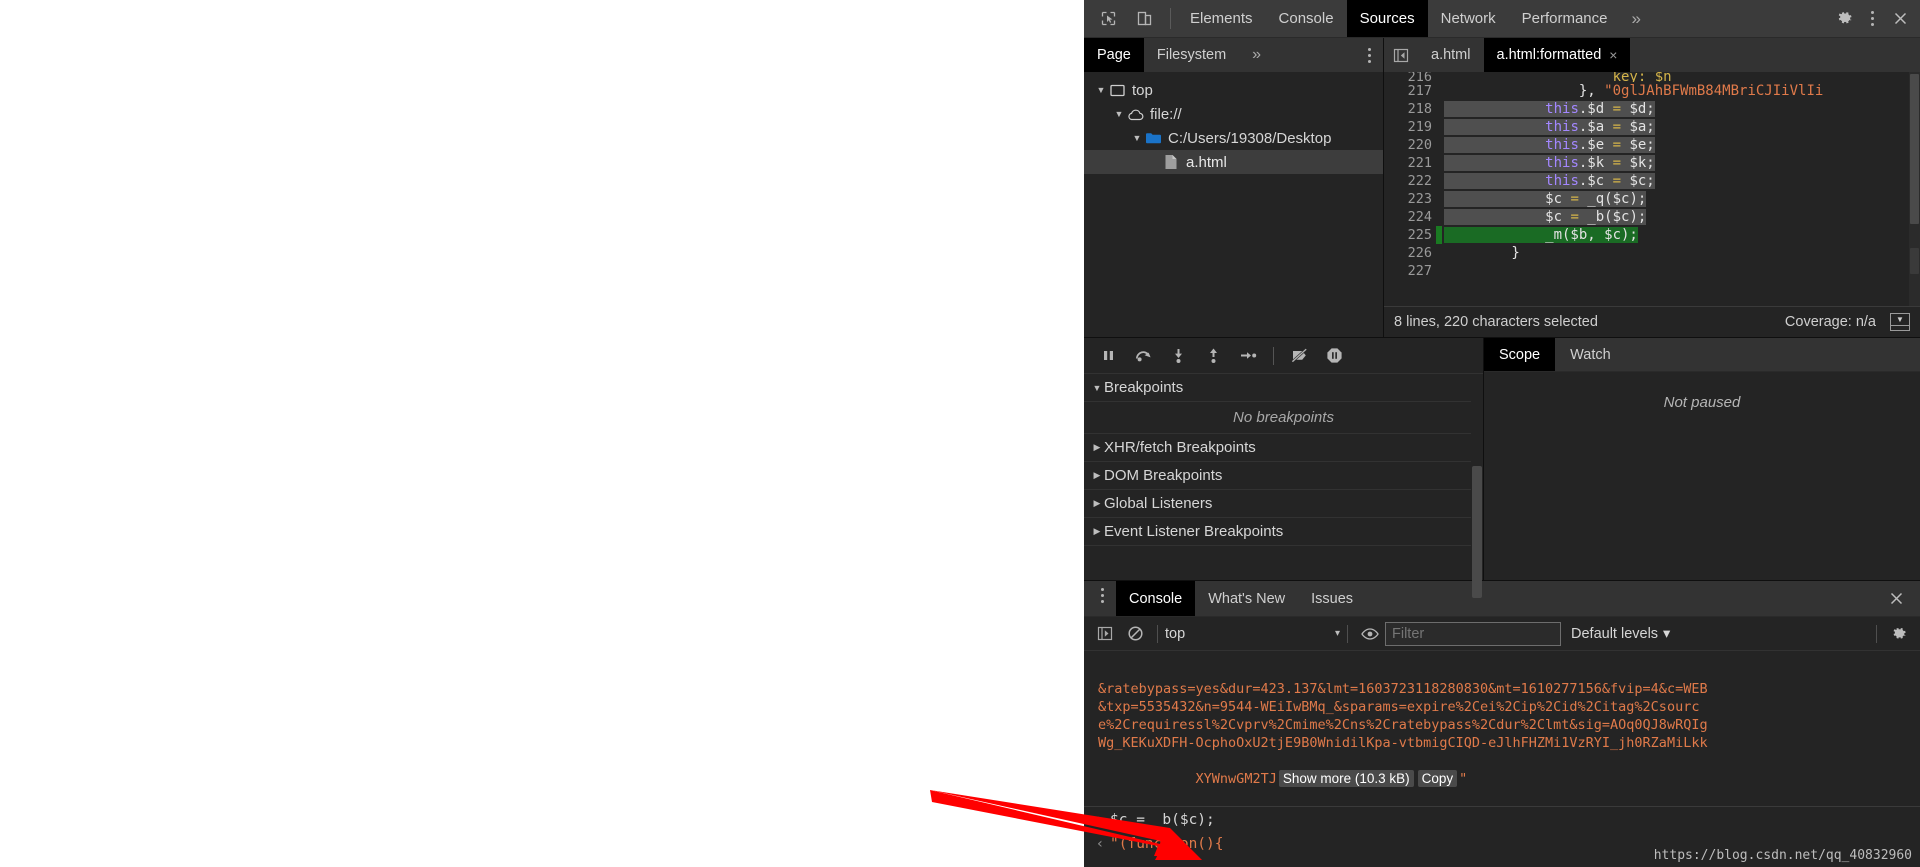 Image resolution: width=1920 pixels, height=867 pixels. What do you see at coordinates (1299, 356) in the screenshot?
I see `deactivate-breakpoints-icon` at bounding box center [1299, 356].